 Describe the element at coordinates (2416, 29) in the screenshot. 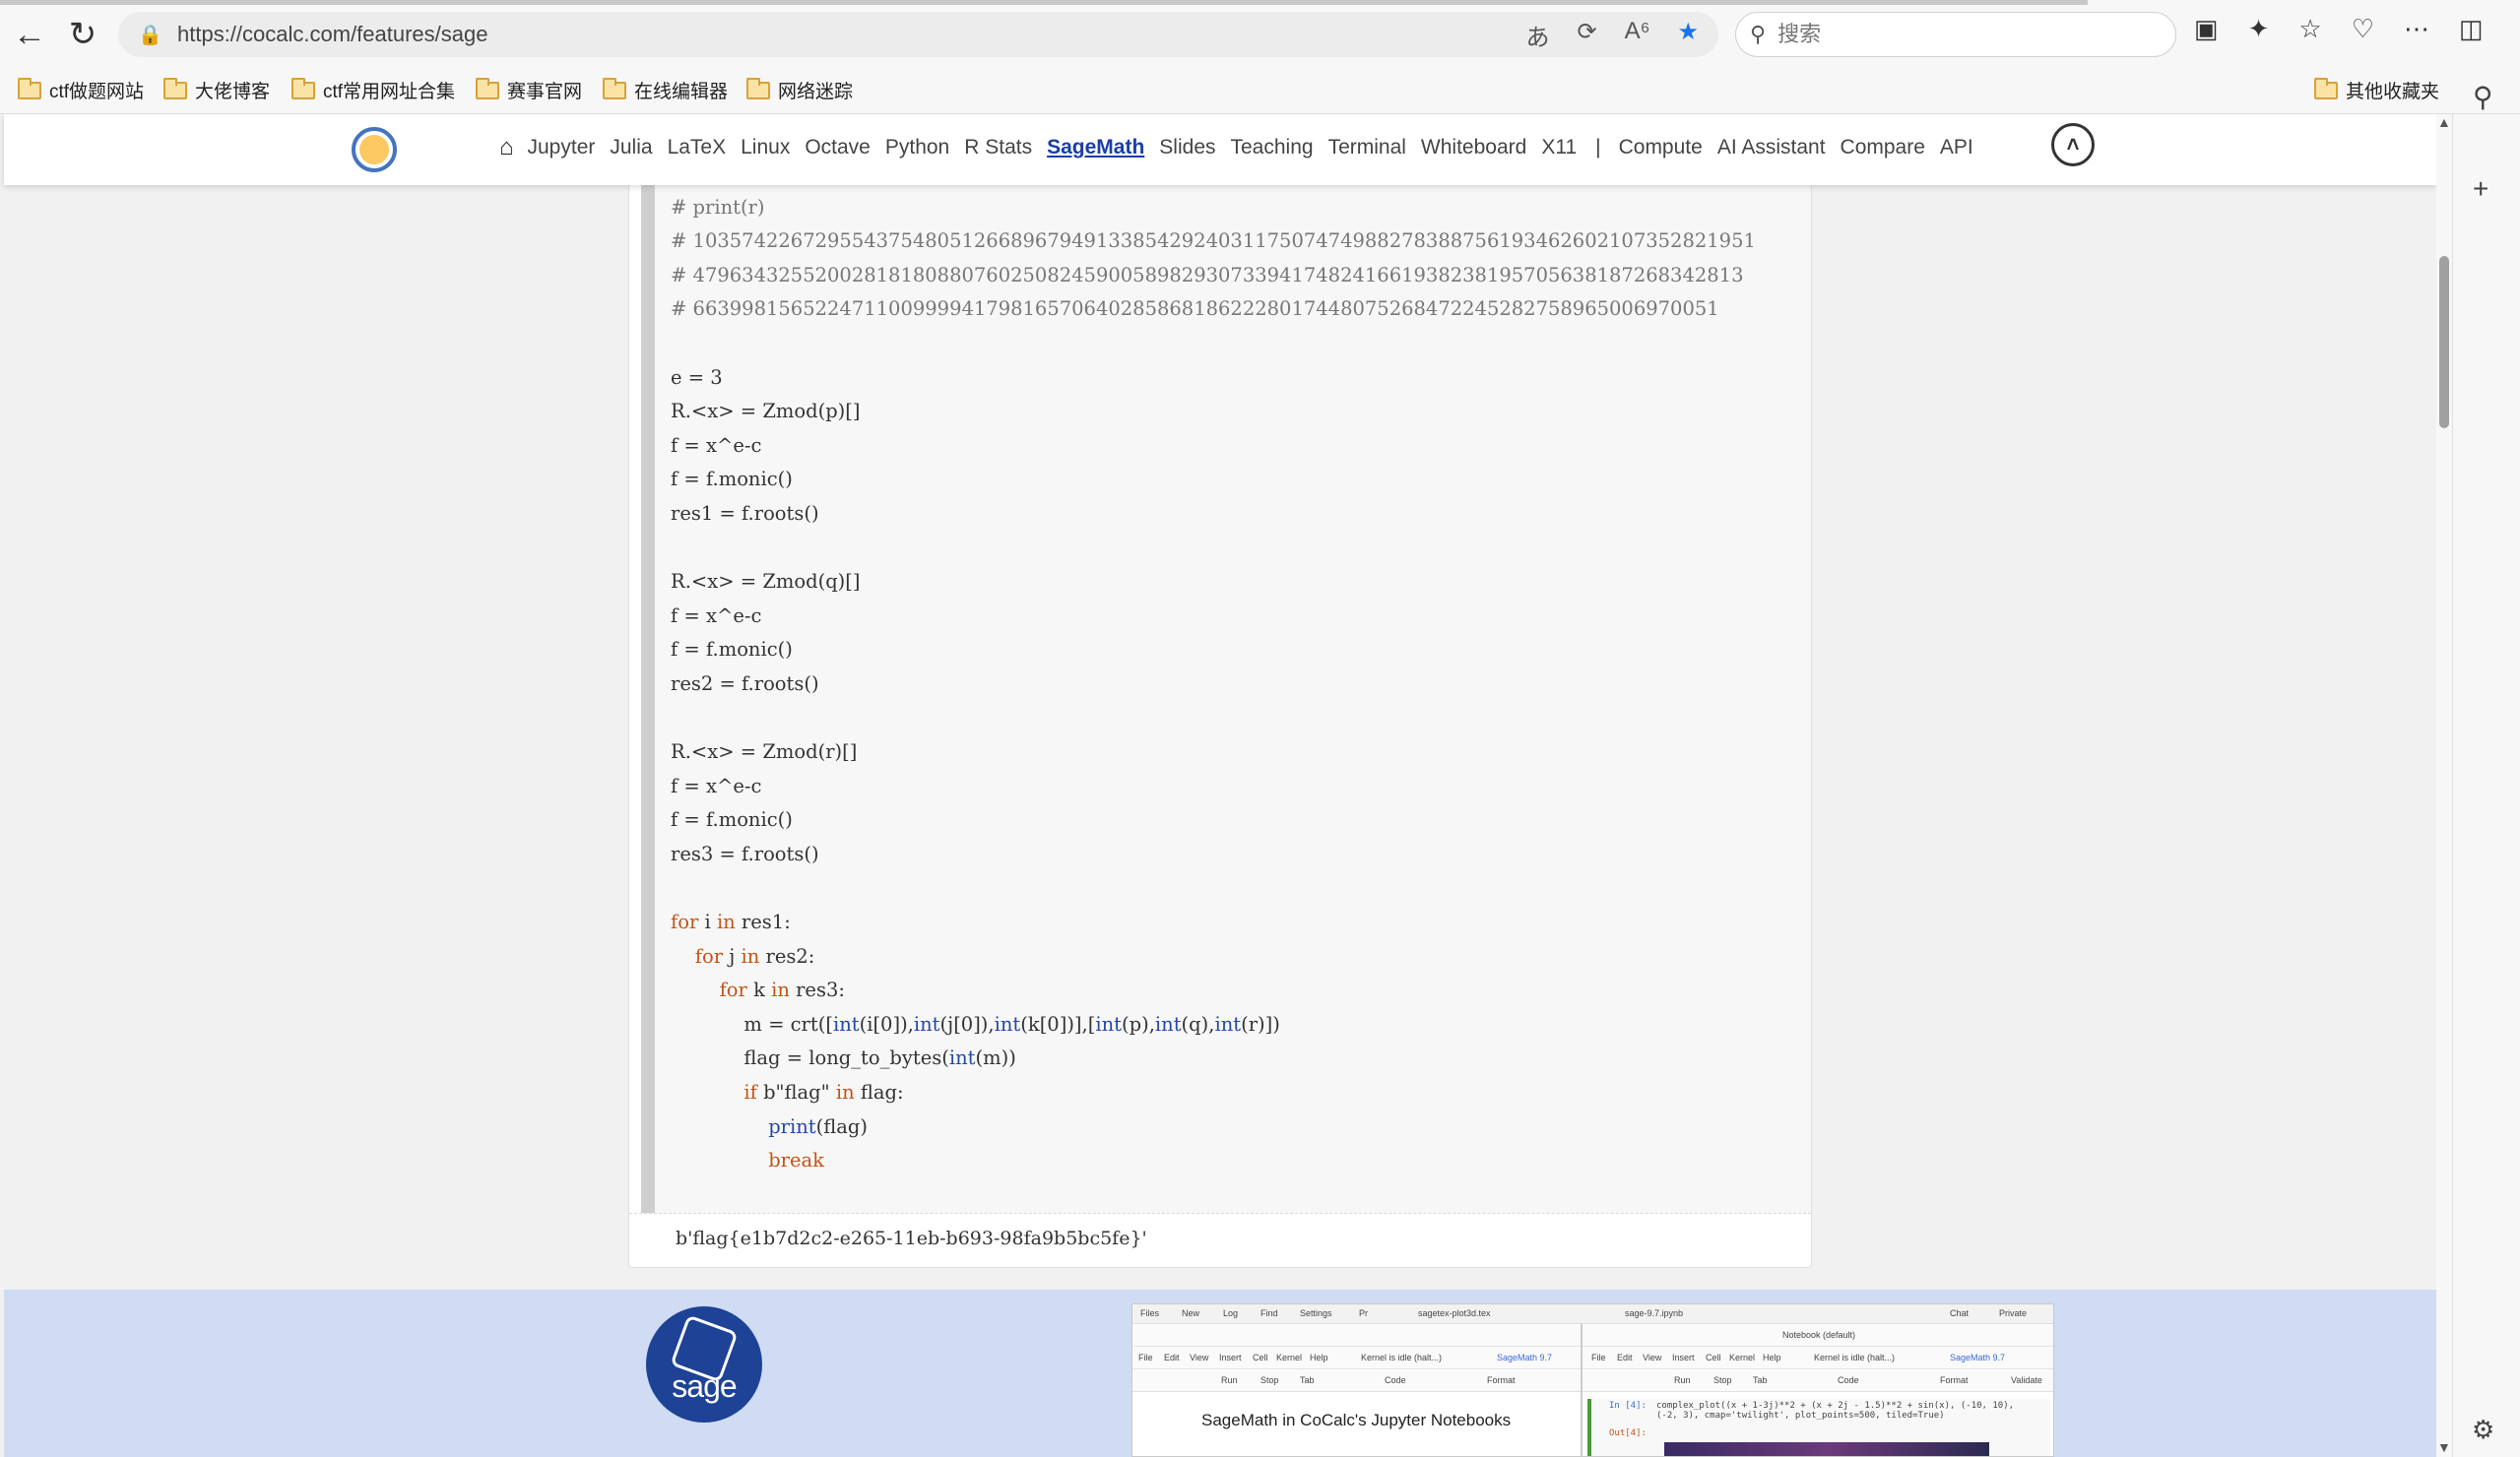

I see `more-icon: ⋯` at that location.